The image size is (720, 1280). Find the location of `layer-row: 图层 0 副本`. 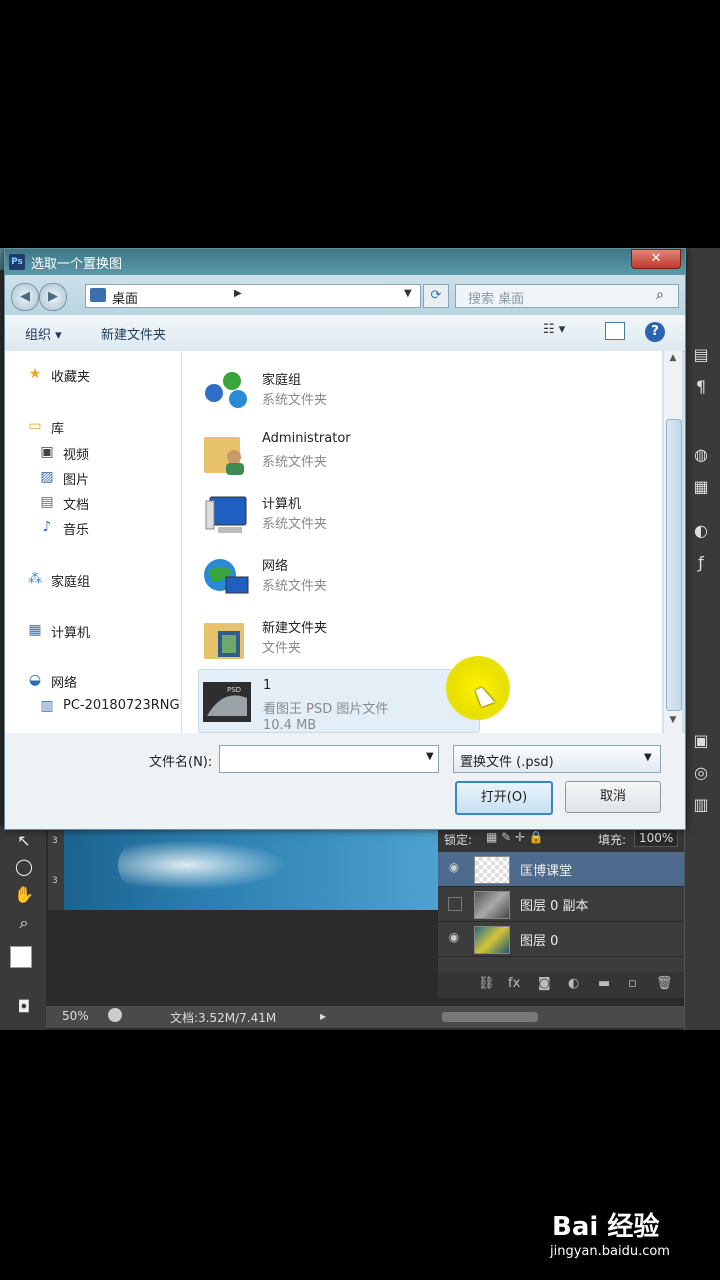

layer-row: 图层 0 副本 is located at coordinates (561, 904).